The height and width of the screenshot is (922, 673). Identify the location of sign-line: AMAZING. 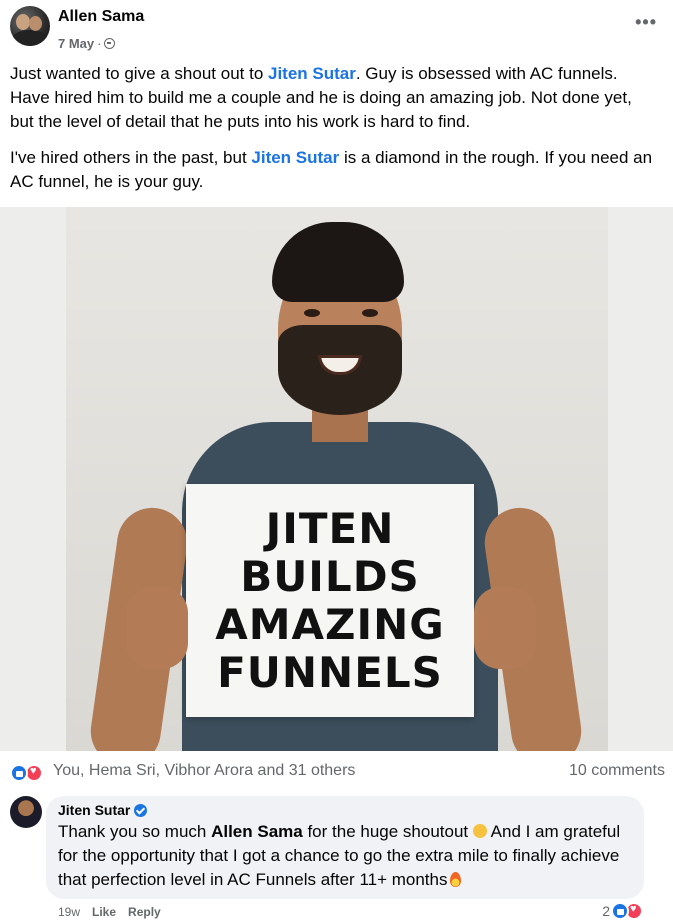
(330, 624).